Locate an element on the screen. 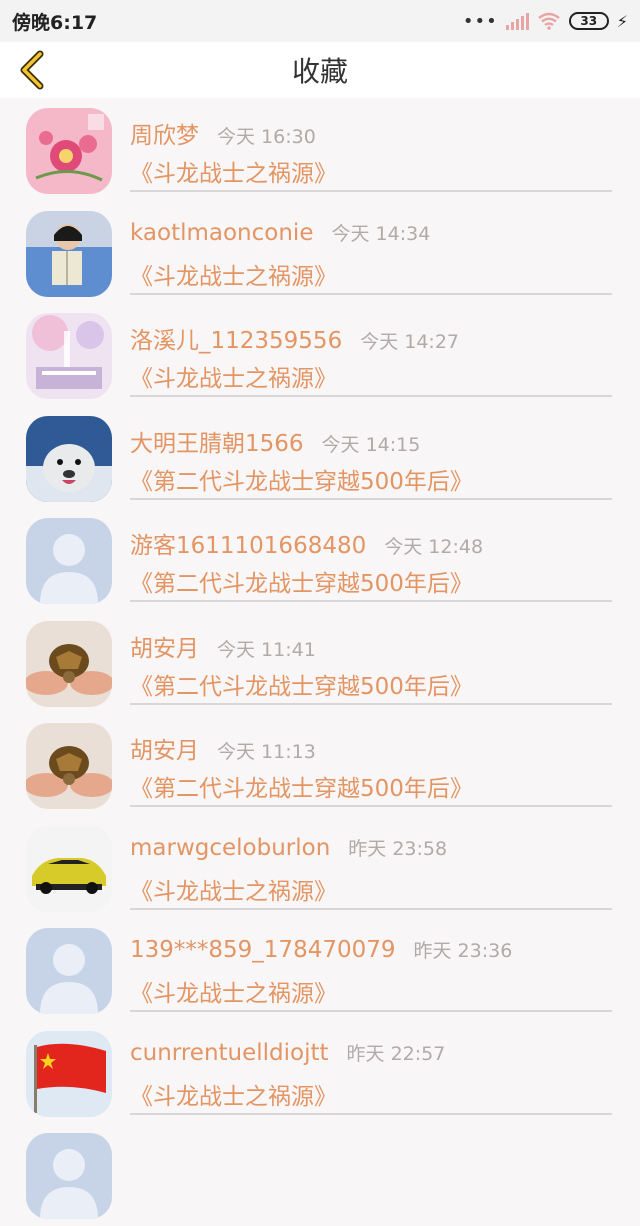  favorite-time: 今天 14:34 is located at coordinates (381, 233).